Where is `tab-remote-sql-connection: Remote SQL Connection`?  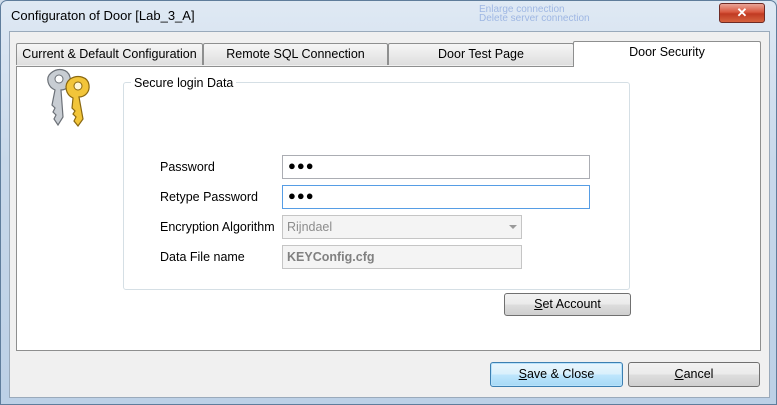
tab-remote-sql-connection: Remote SQL Connection is located at coordinates (295, 54).